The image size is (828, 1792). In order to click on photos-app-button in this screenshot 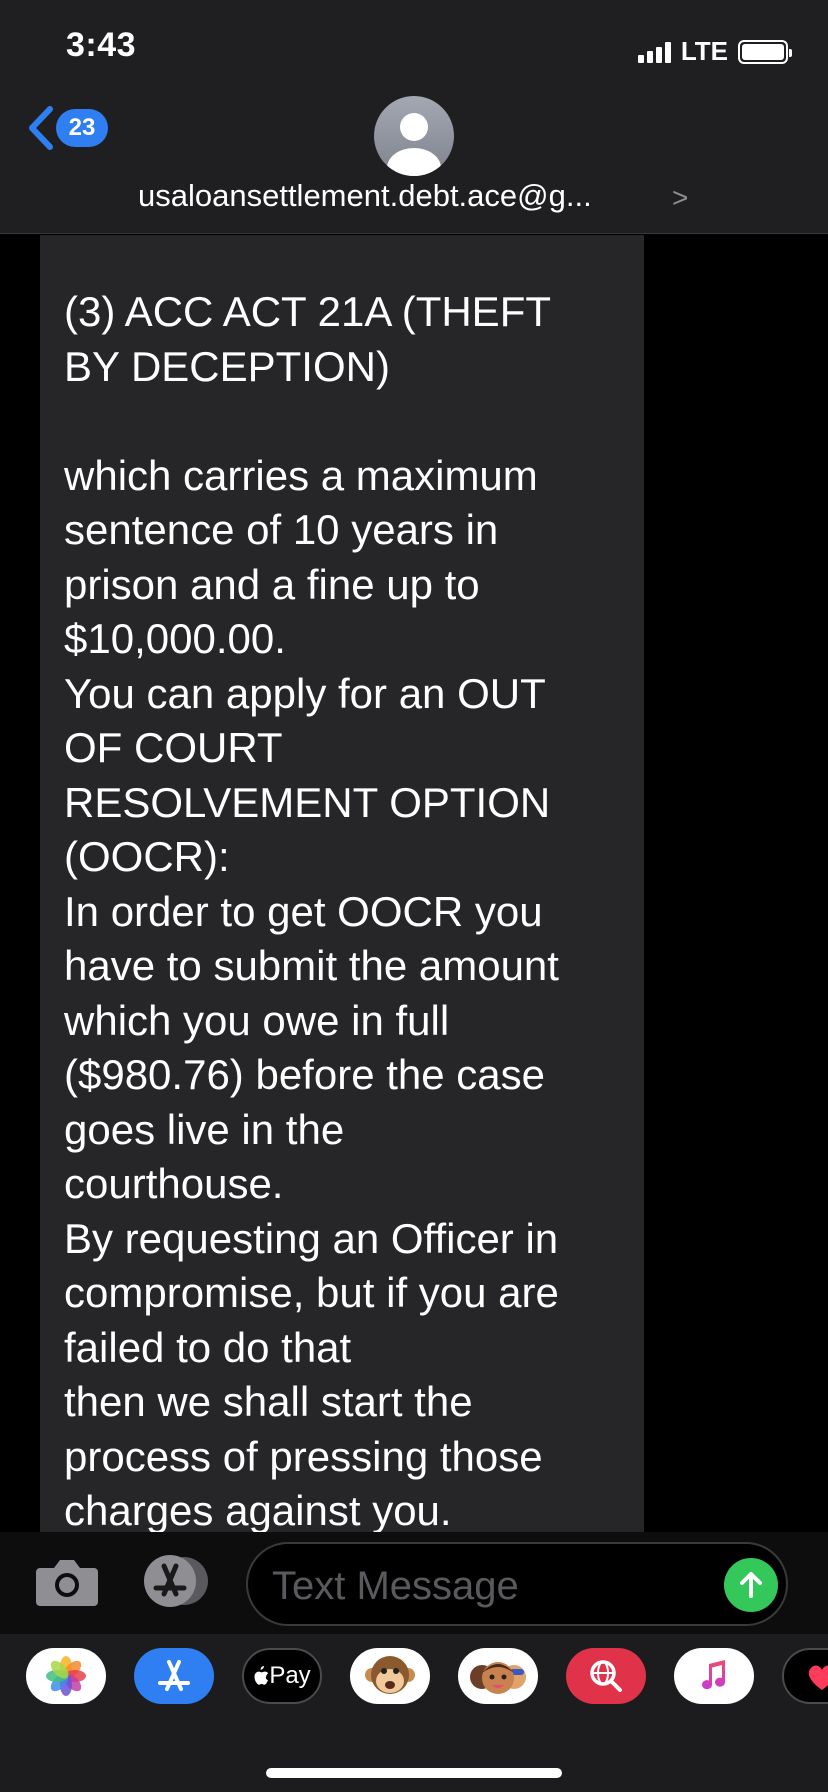, I will do `click(66, 1676)`.